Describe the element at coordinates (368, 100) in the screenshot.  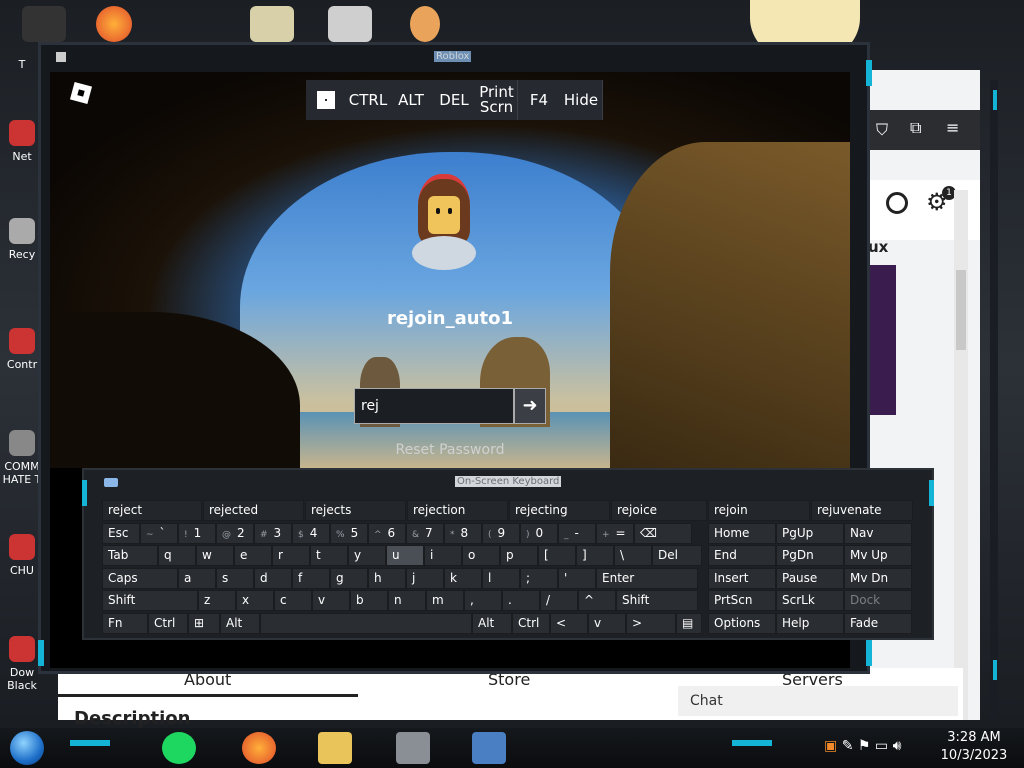
I see `ctrl-button: CTRL` at that location.